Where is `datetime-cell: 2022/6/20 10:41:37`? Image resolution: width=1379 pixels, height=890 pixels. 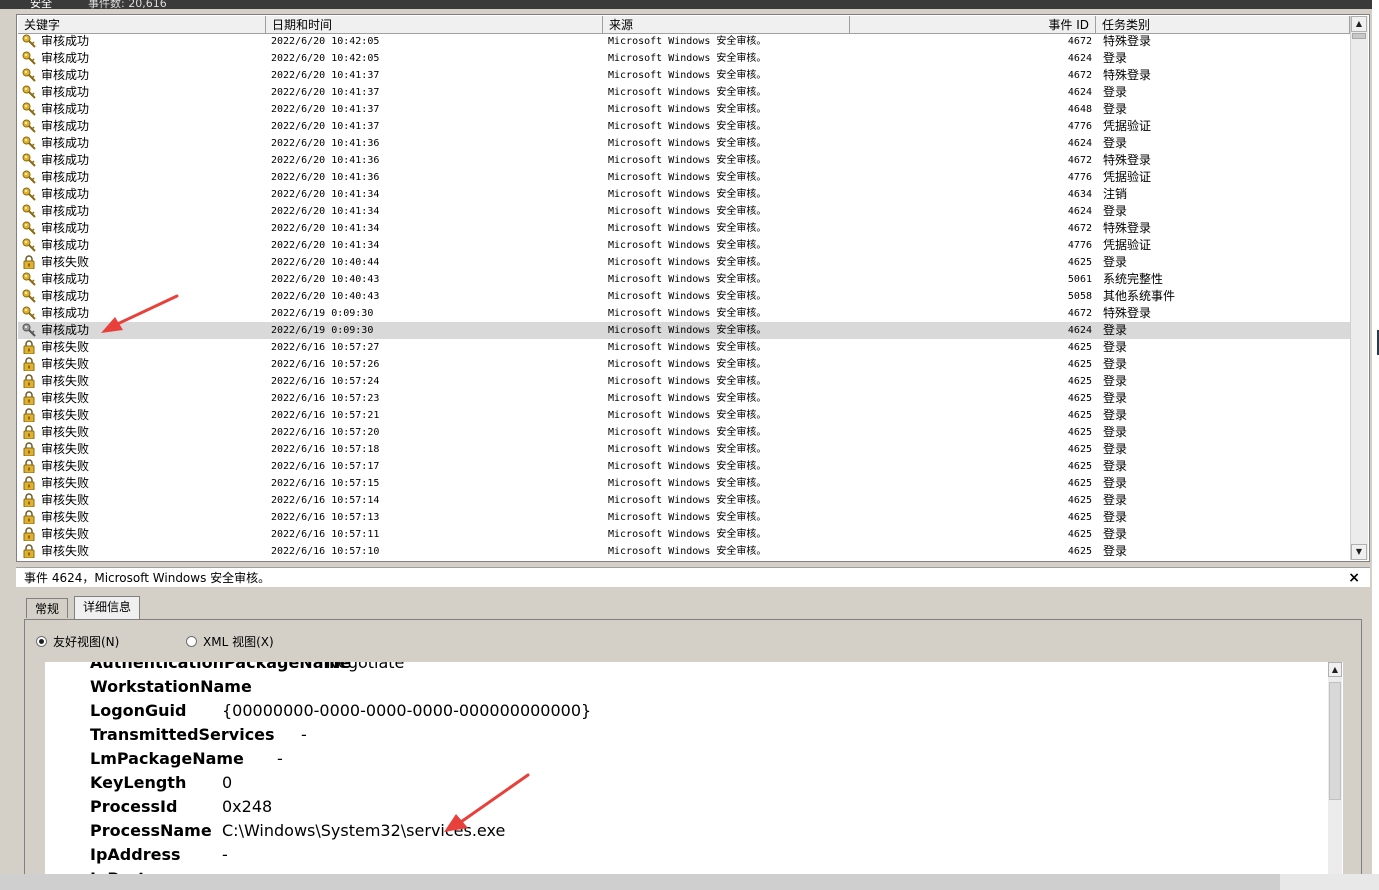
datetime-cell: 2022/6/20 10:41:37 is located at coordinates (325, 92).